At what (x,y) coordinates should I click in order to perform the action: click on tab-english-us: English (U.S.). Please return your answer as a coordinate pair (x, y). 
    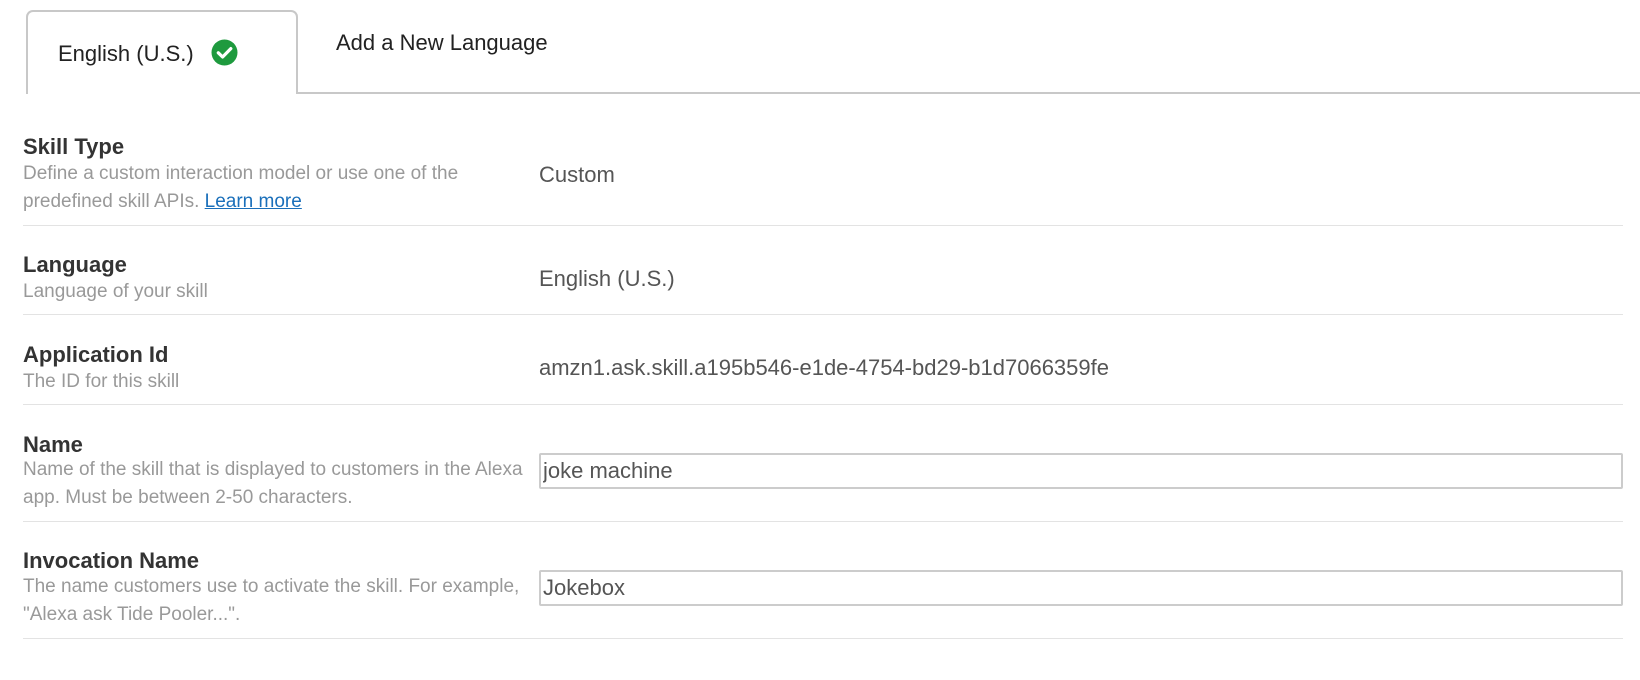
    Looking at the image, I should click on (162, 52).